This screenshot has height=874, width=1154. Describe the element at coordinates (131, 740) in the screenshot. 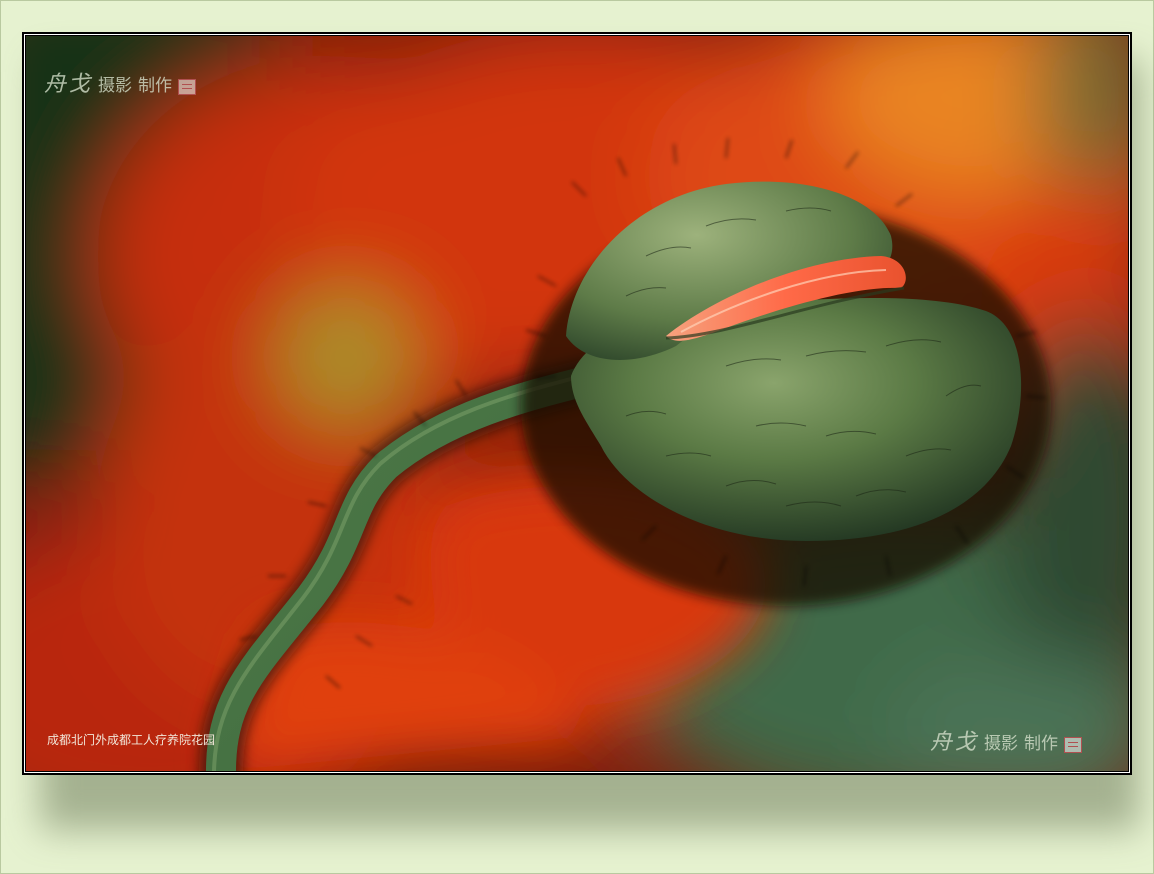

I see `photo-caption: 成都北门外成都工人疗养院花园` at that location.